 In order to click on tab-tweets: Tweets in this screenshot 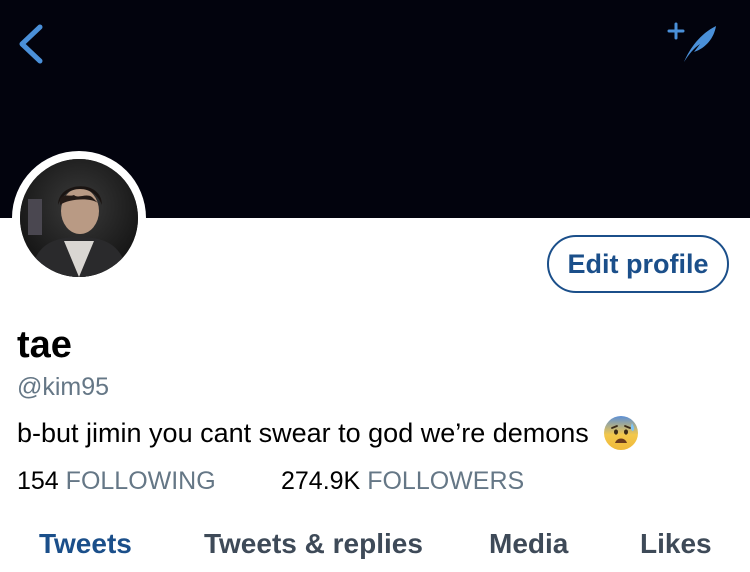, I will do `click(85, 544)`.